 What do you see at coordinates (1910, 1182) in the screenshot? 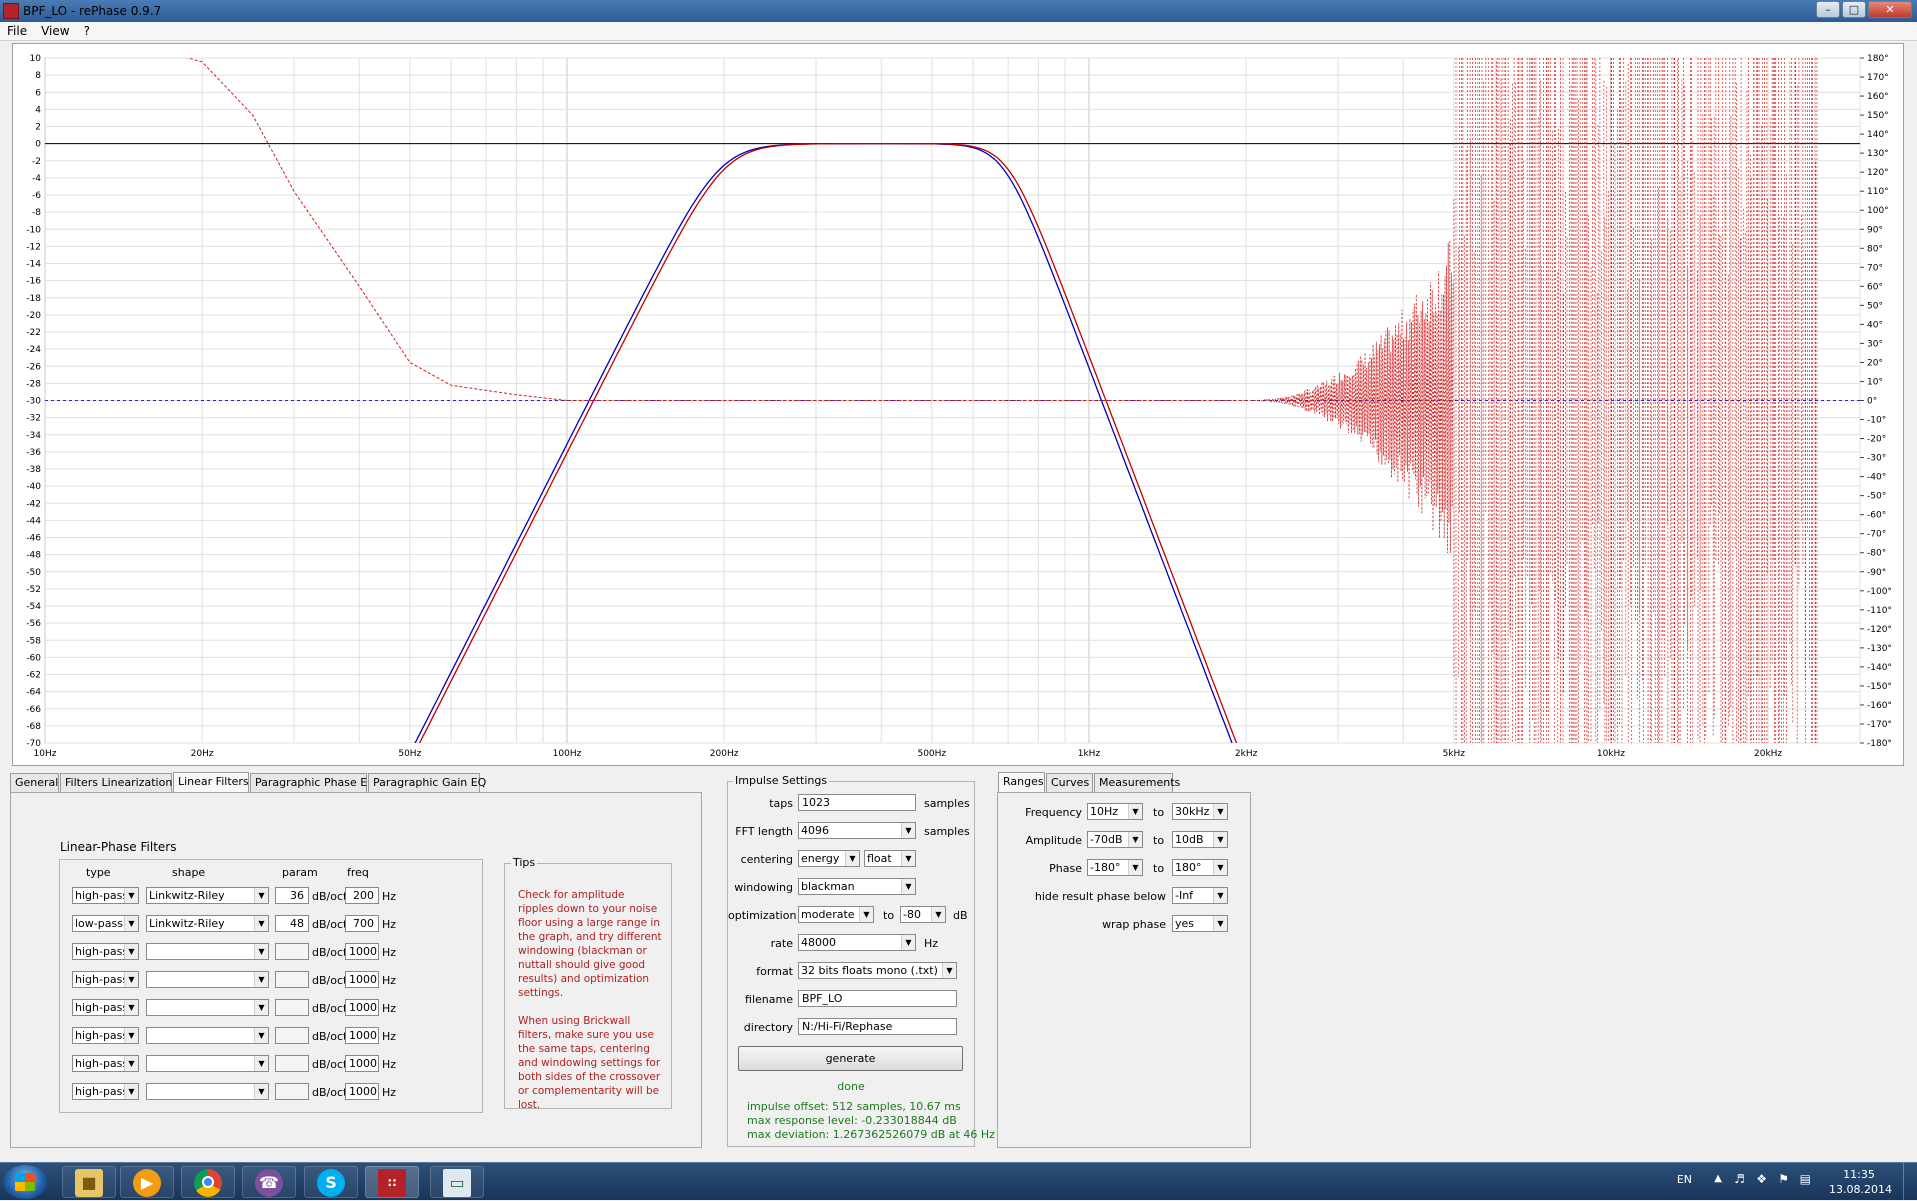
I see `show-desktop-button` at bounding box center [1910, 1182].